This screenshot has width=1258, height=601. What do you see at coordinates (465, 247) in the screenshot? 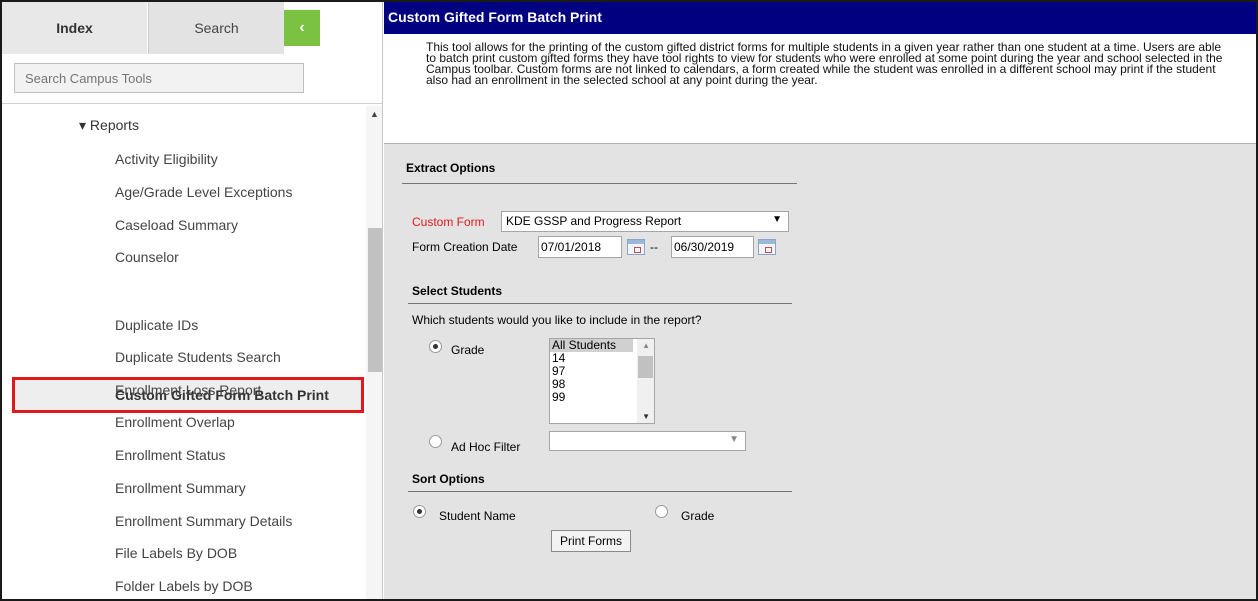
I see `form-creation-date-label: Form Creation Date` at bounding box center [465, 247].